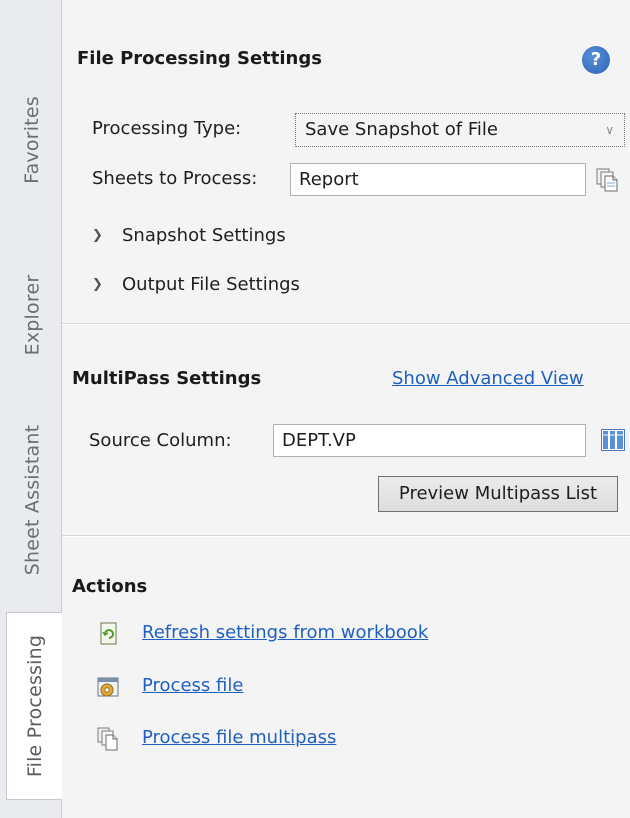  I want to click on tab-file-processing: File Processing, so click(34, 706).